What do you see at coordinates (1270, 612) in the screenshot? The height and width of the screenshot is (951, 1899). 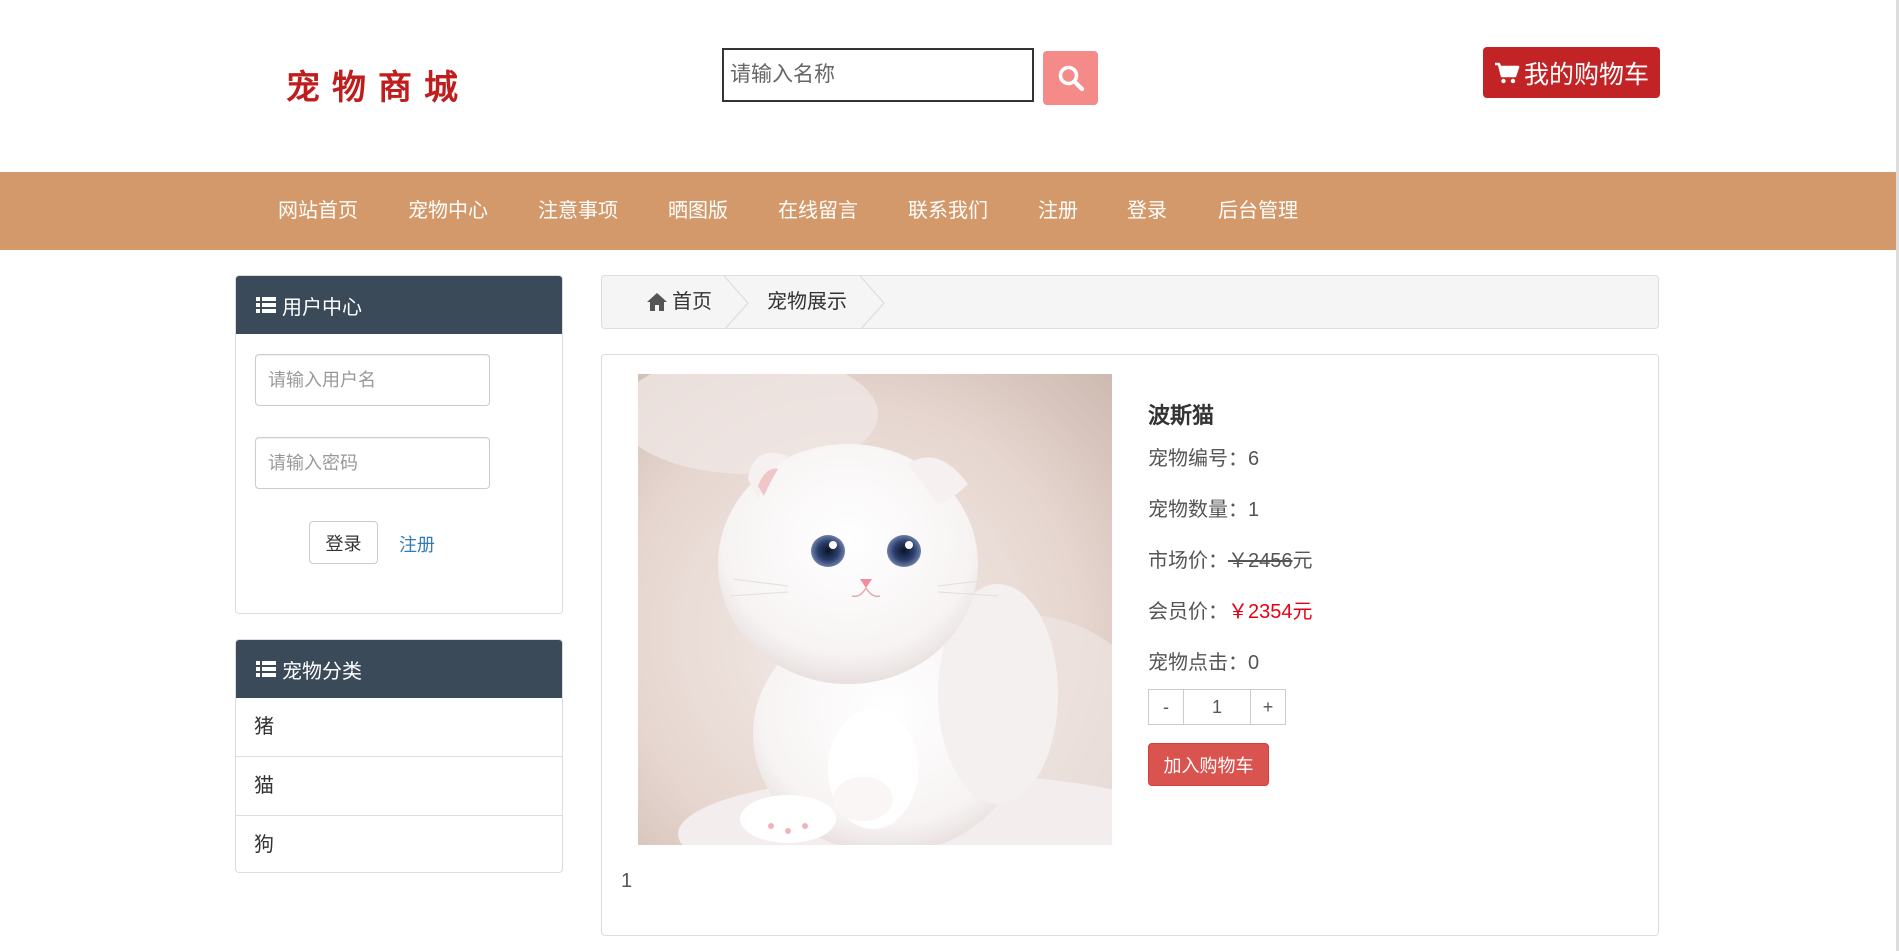 I see `member-price-value: ￥2354元` at bounding box center [1270, 612].